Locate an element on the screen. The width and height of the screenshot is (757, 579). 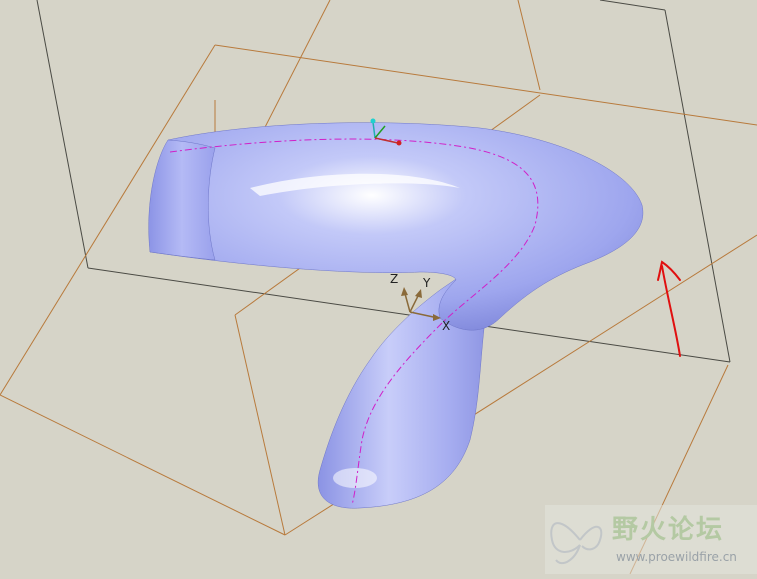
origin-marker: X is located at coordinates (446, 326).